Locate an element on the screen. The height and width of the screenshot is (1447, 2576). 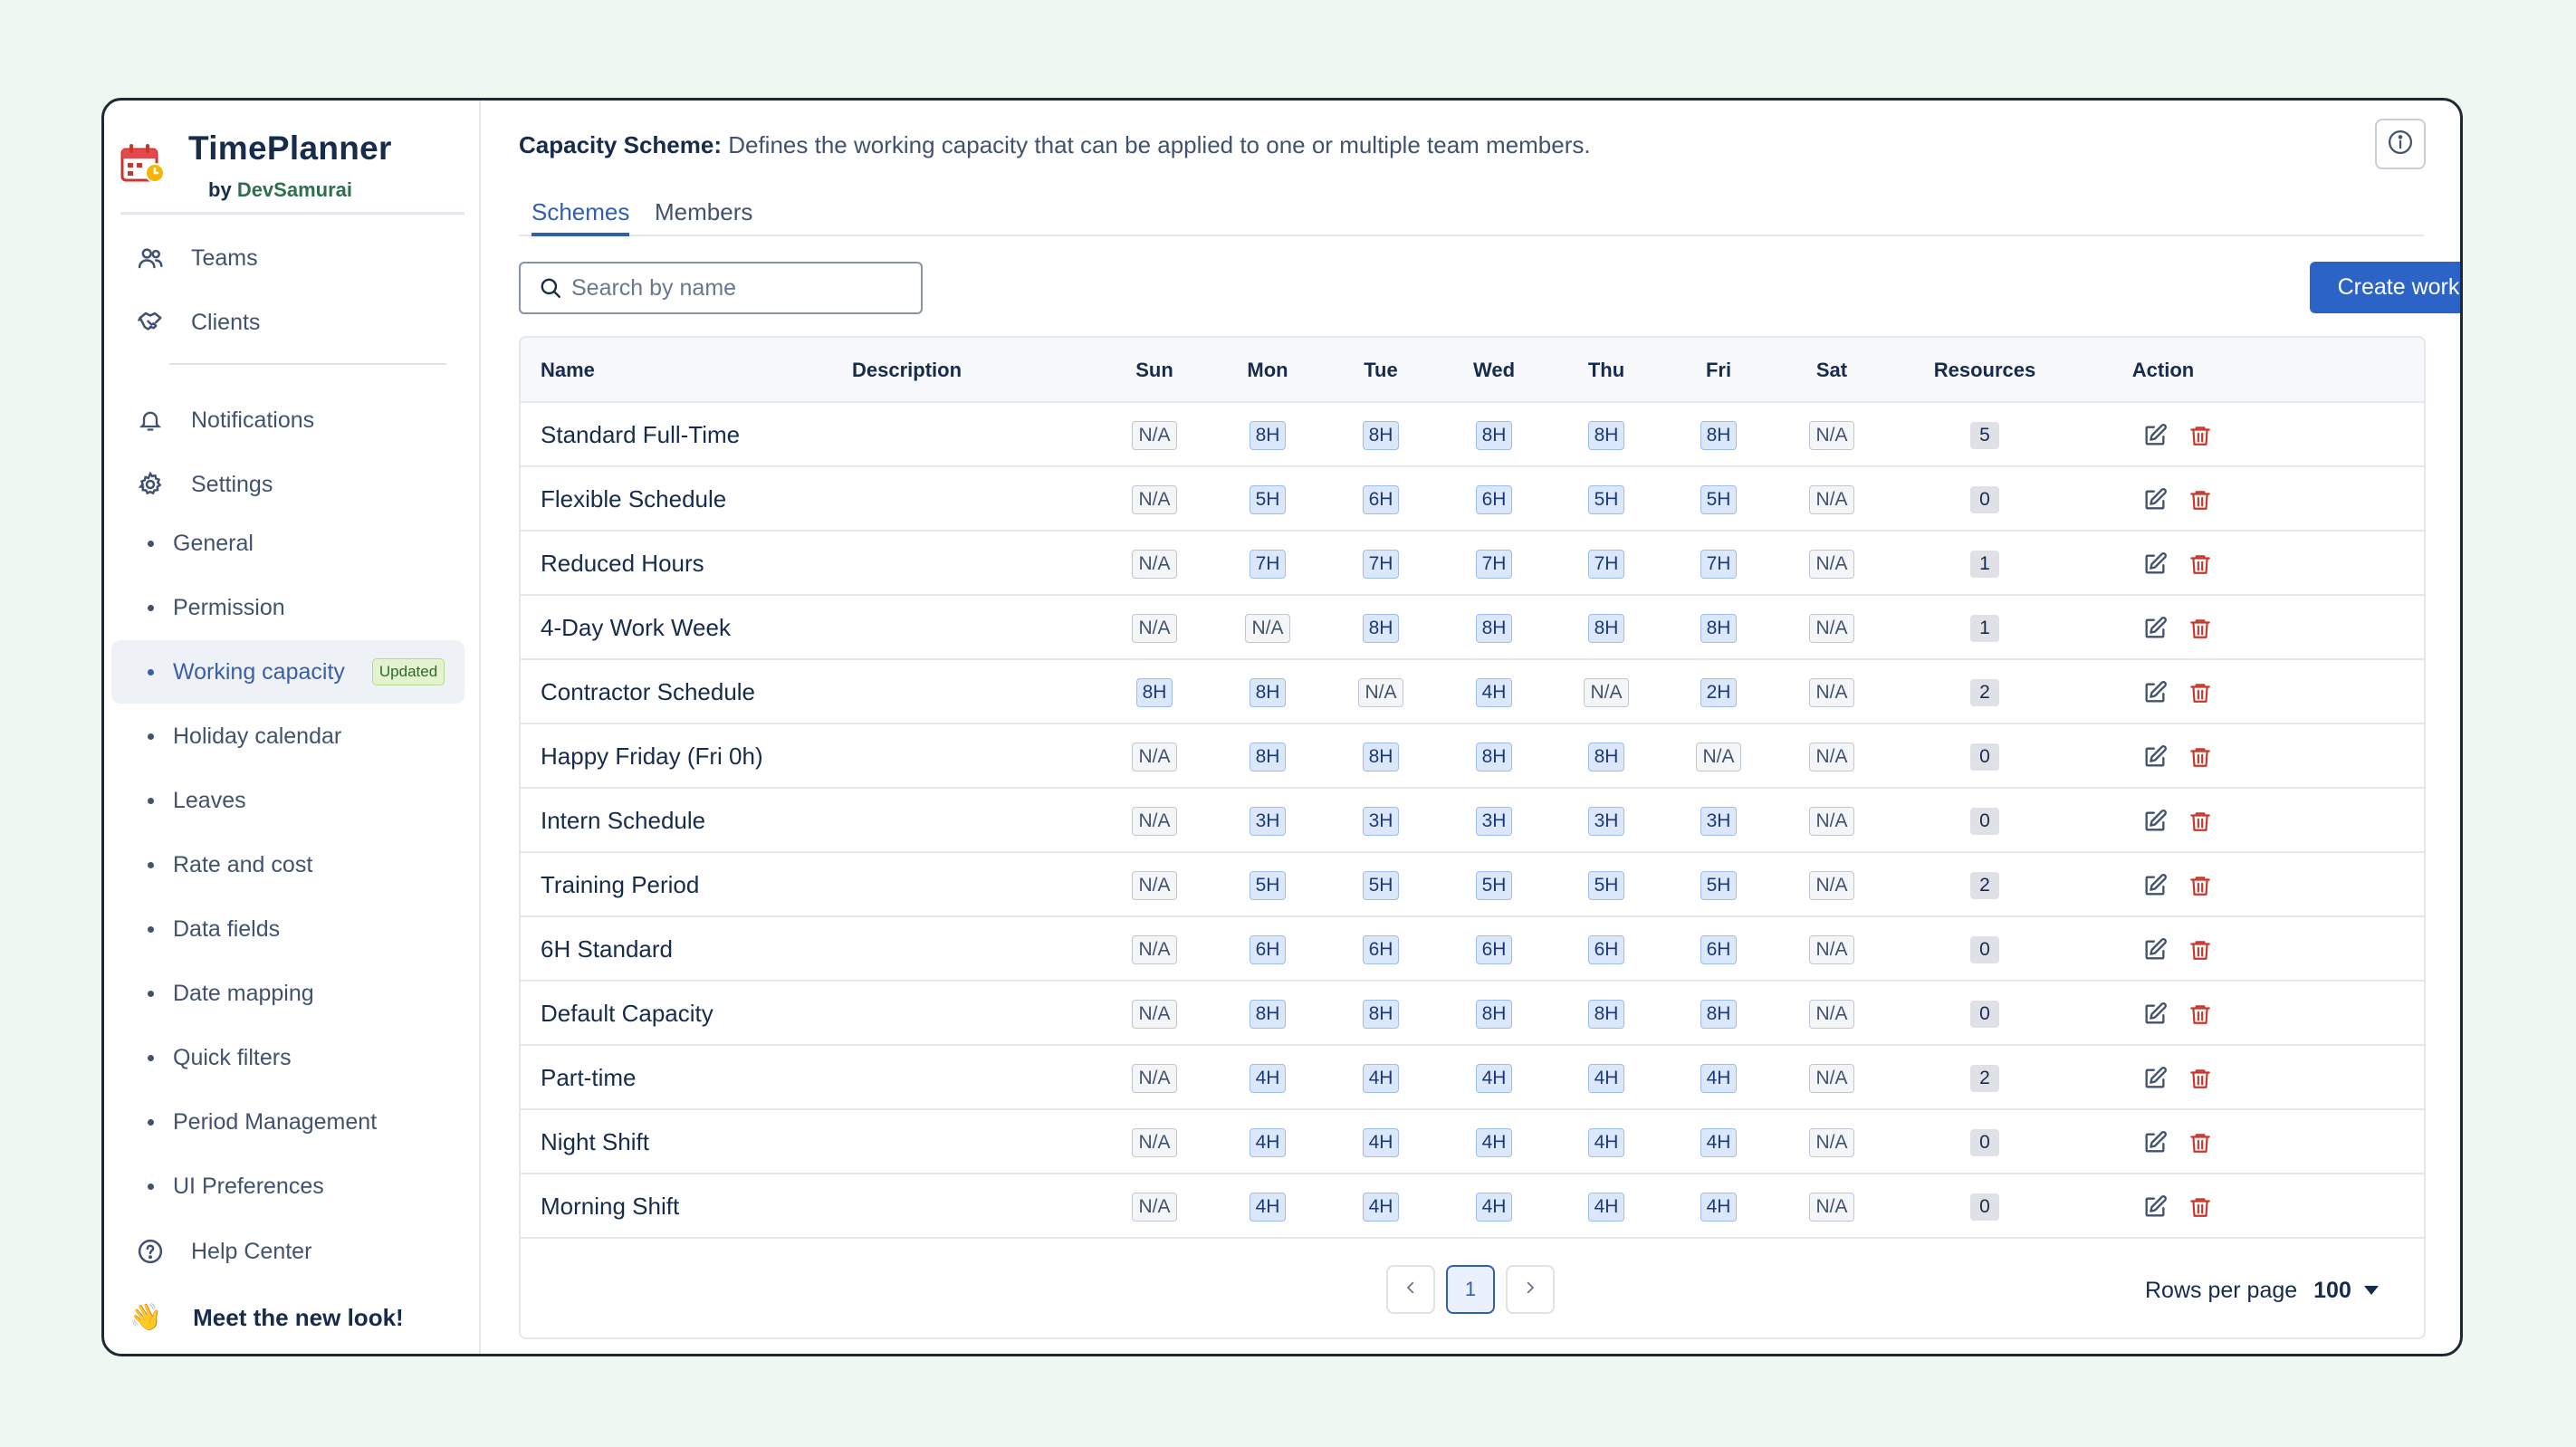
info-button is located at coordinates (2400, 144).